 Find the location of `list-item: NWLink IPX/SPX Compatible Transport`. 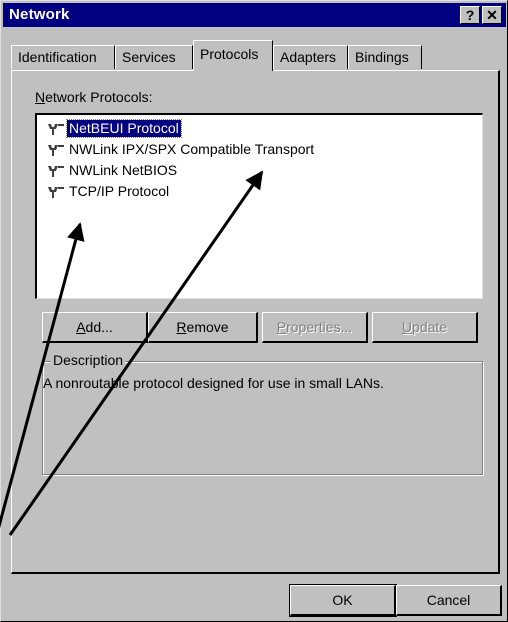

list-item: NWLink IPX/SPX Compatible Transport is located at coordinates (181, 149).